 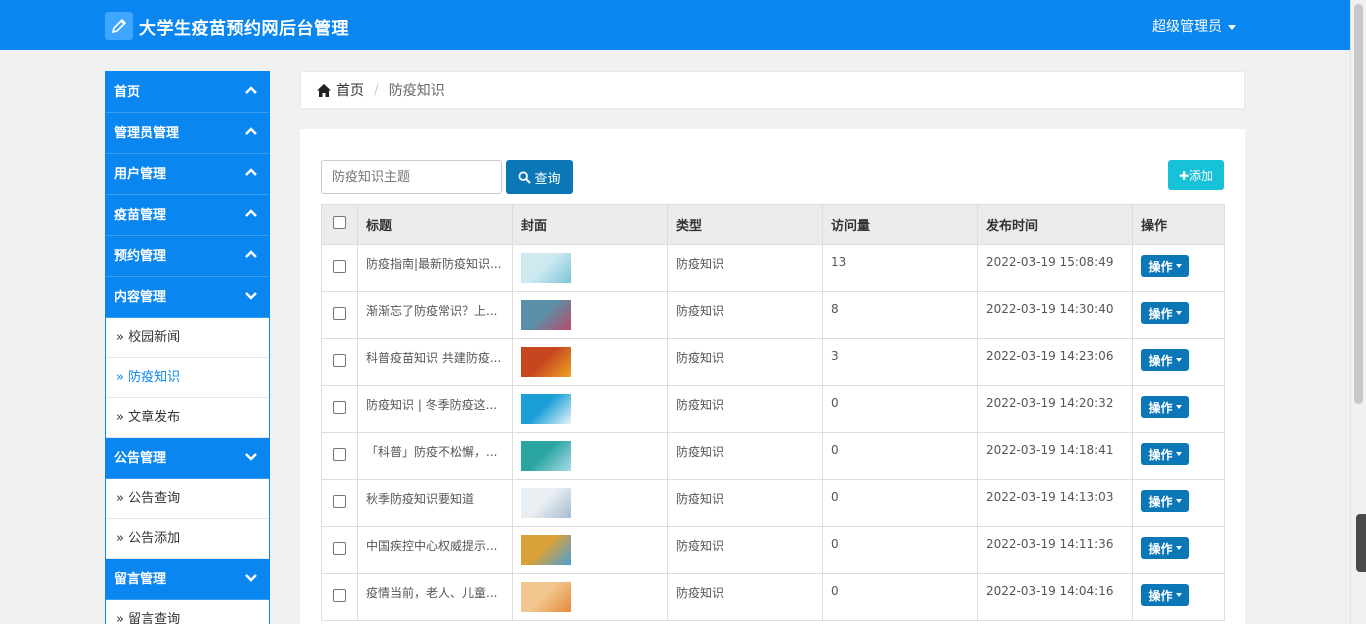 What do you see at coordinates (1055, 503) in the screenshot?
I see `row-time: 2022-03-19 14:13:03` at bounding box center [1055, 503].